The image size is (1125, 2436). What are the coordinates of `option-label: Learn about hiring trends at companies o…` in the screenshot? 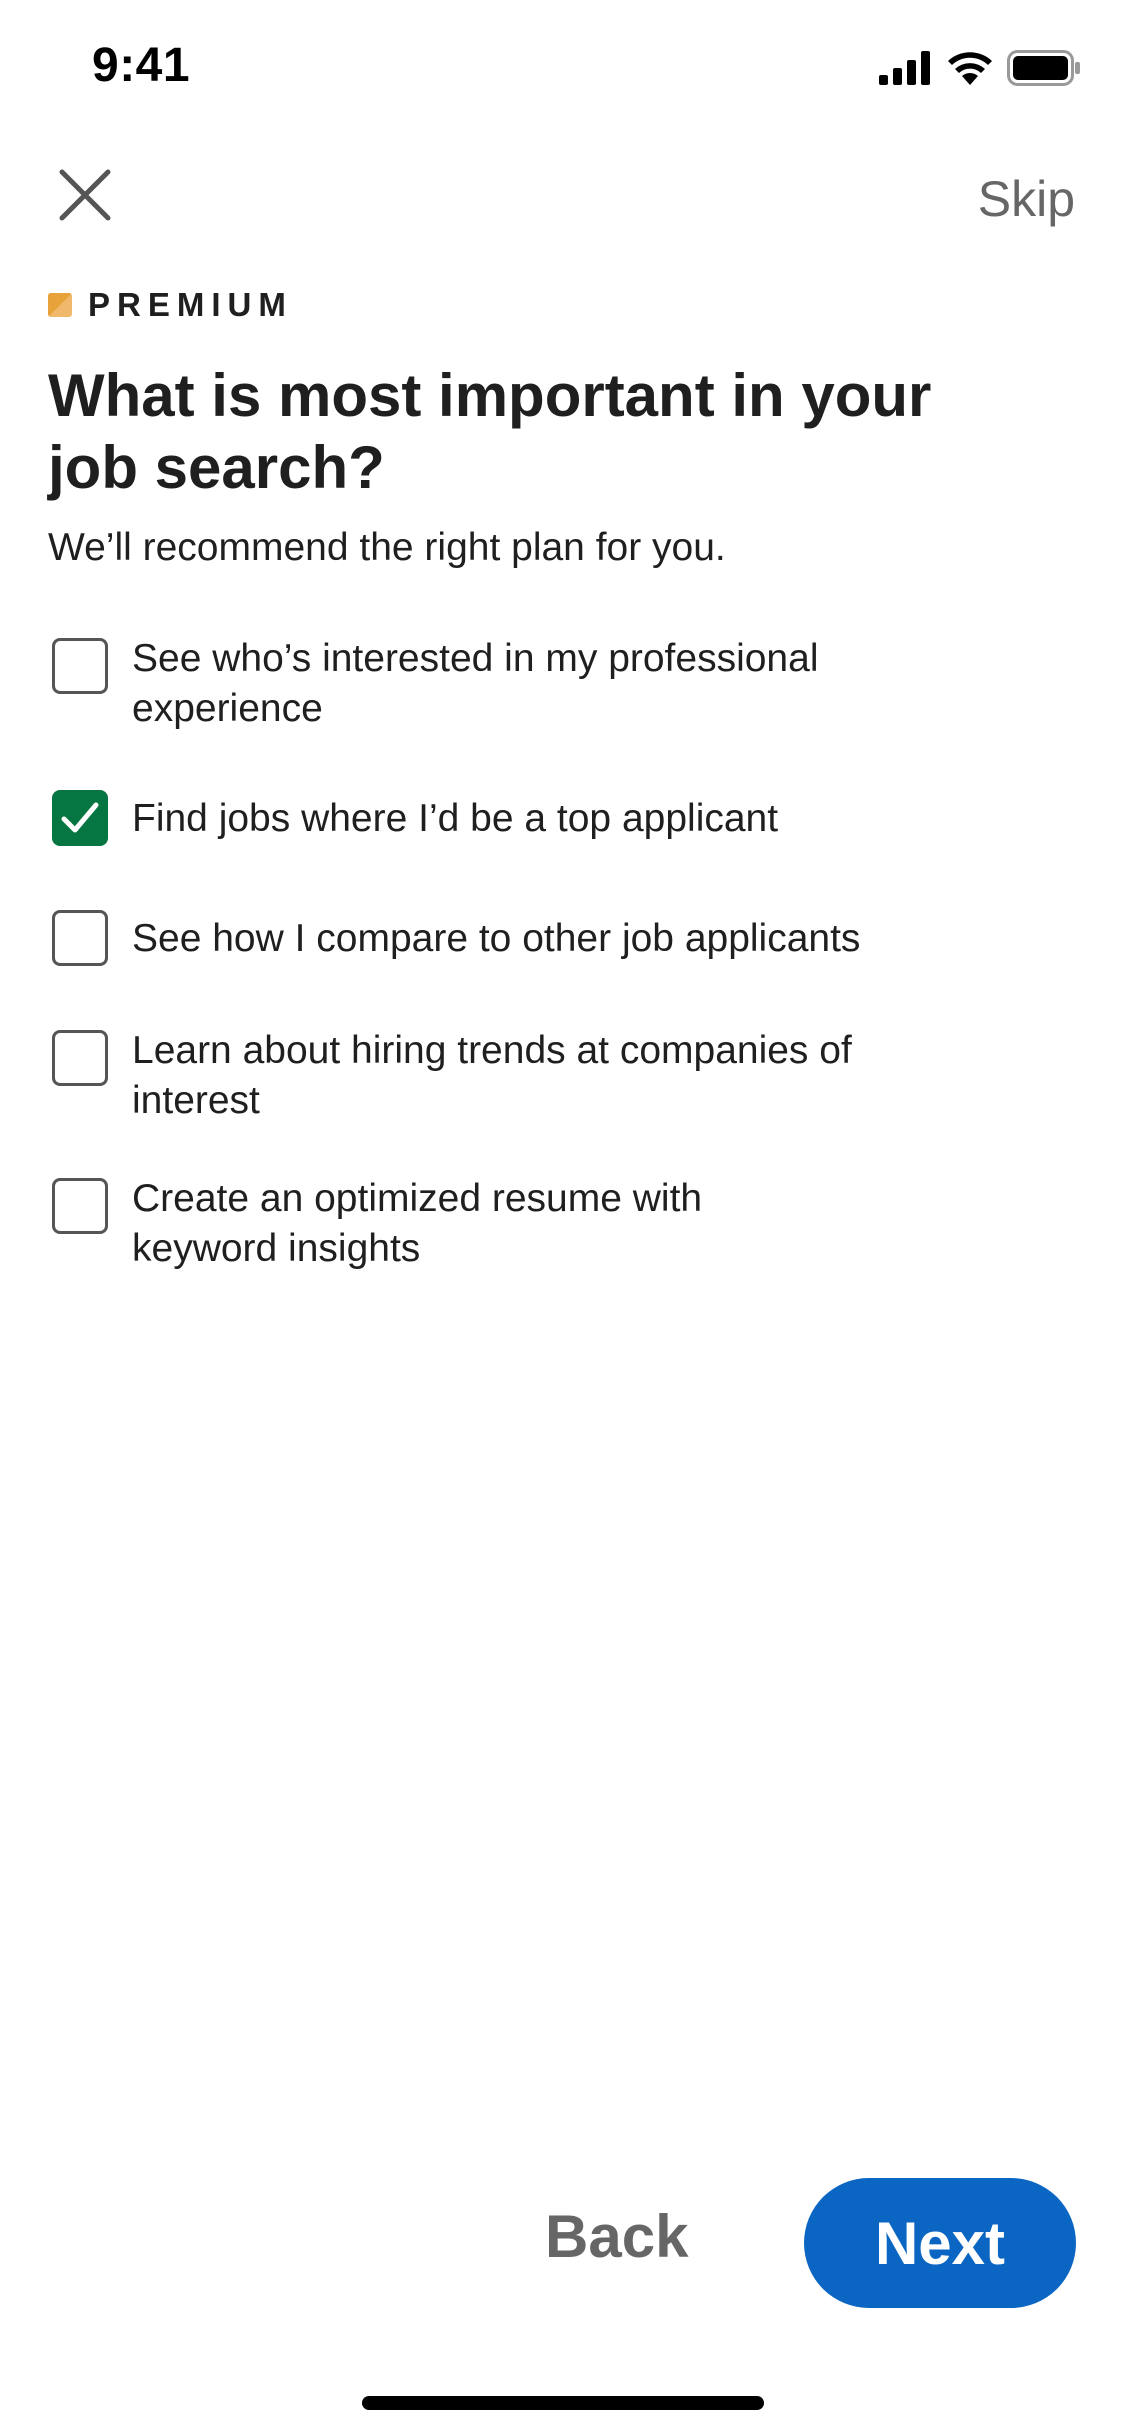 It's located at (492, 1075).